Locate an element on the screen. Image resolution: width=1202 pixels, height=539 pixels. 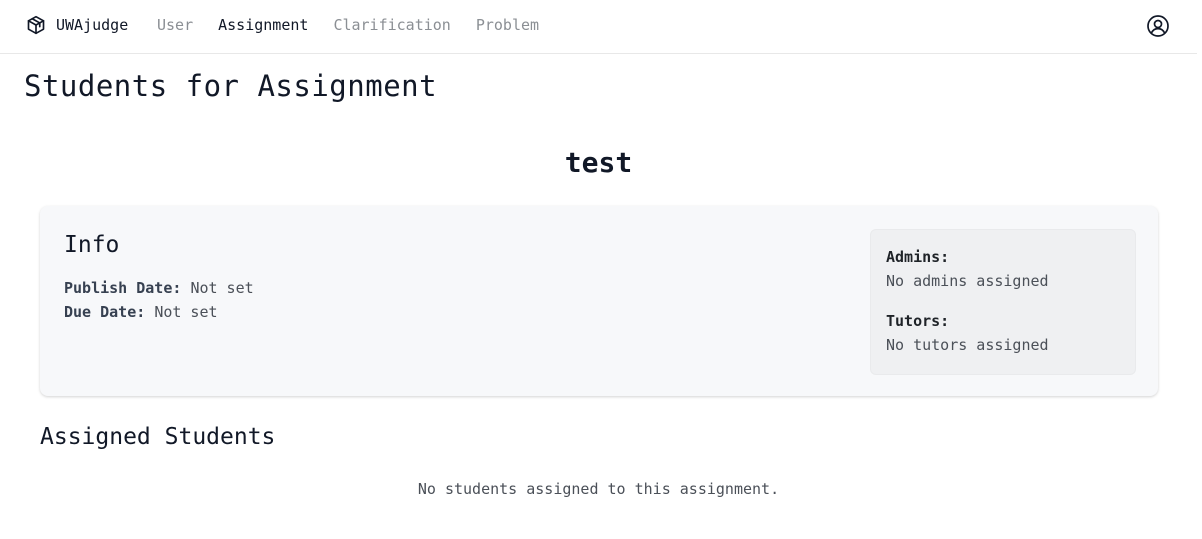
publish-date-label: Publish Date: is located at coordinates (123, 288).